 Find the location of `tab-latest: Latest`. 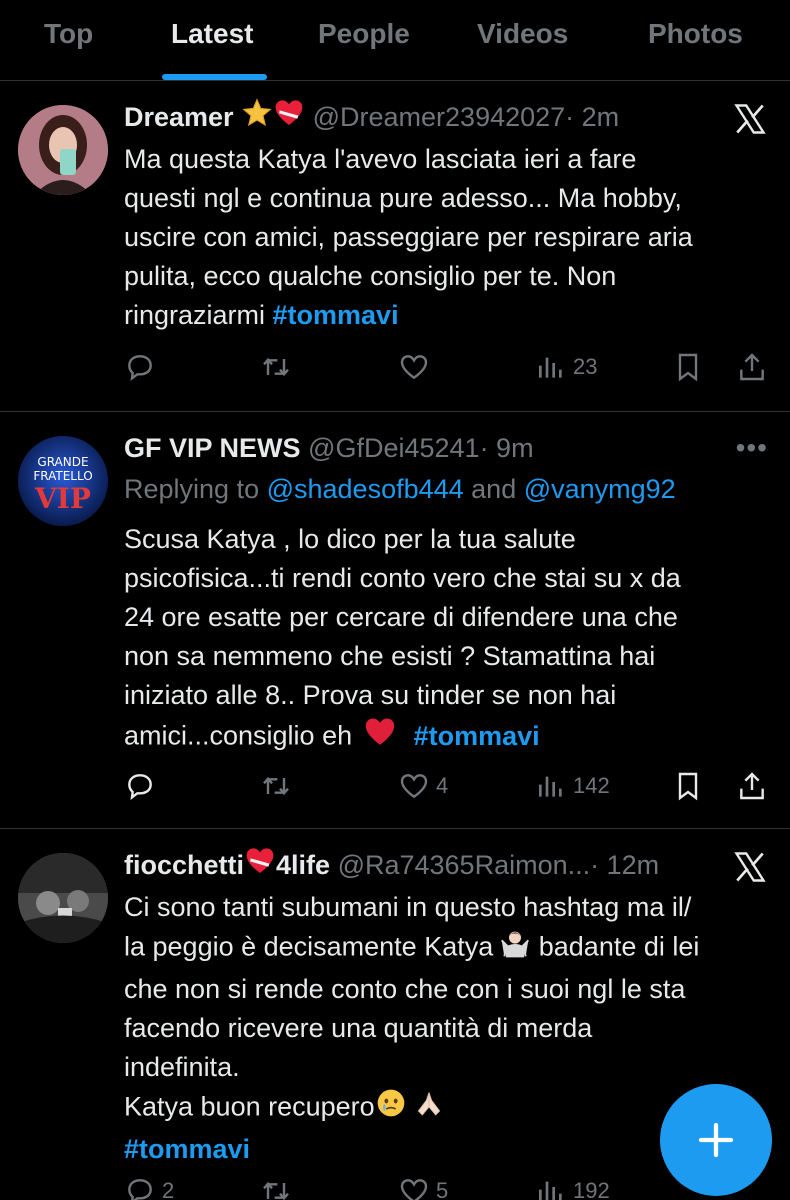

tab-latest: Latest is located at coordinates (212, 34).